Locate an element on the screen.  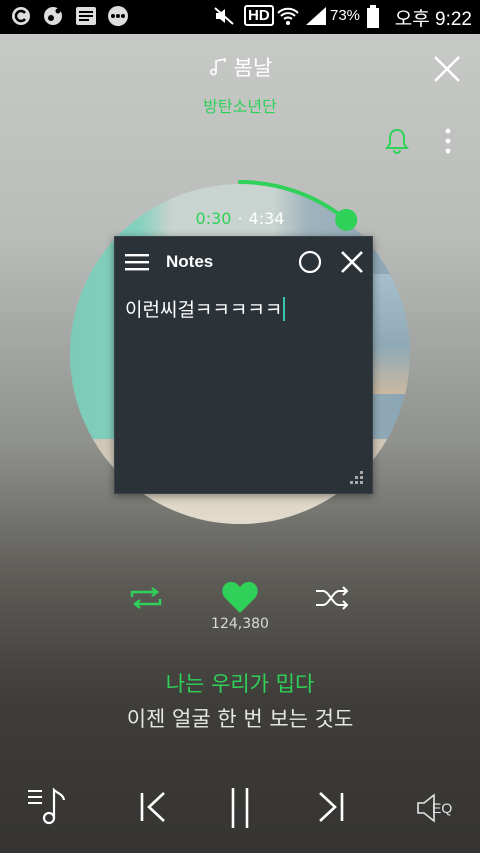
chat-notification-icon is located at coordinates (118, 16).